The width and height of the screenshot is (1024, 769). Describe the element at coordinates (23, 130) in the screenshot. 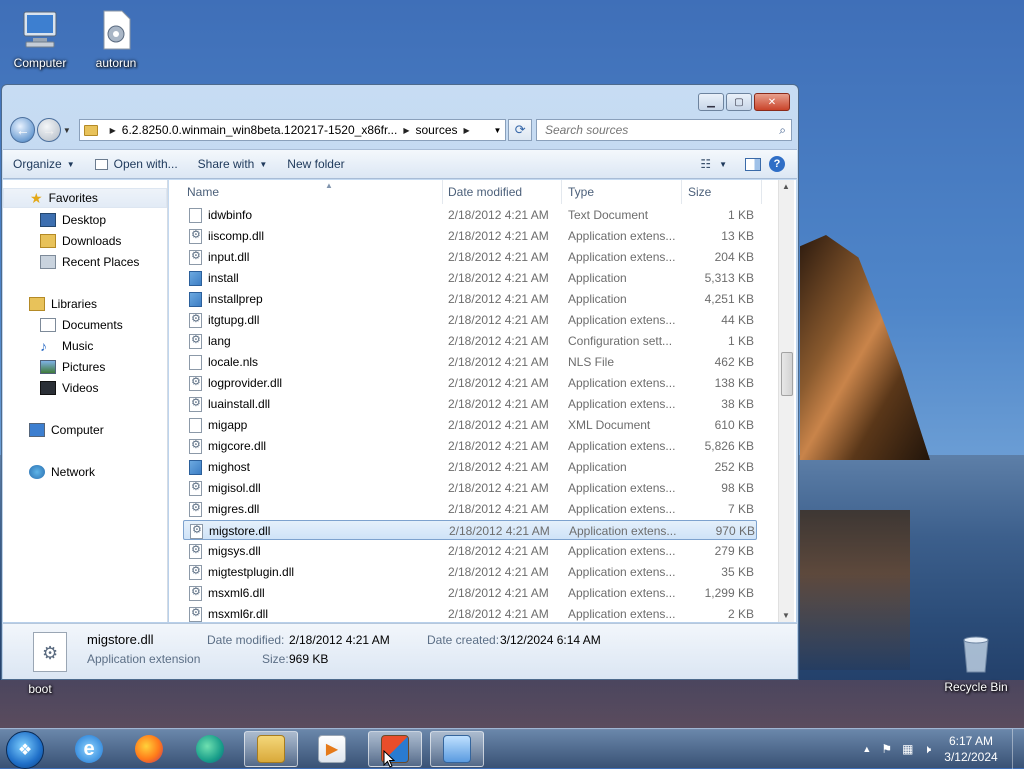

I see `back-button: ←` at that location.